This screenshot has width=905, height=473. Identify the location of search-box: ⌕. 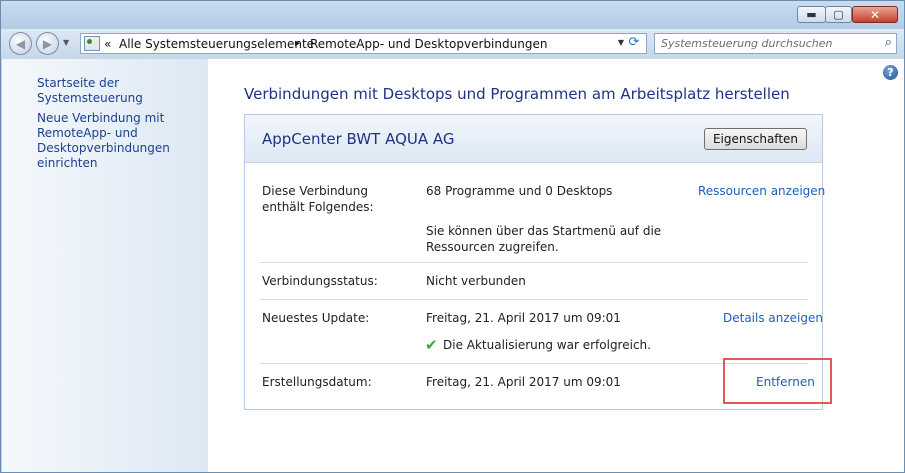
(775, 43).